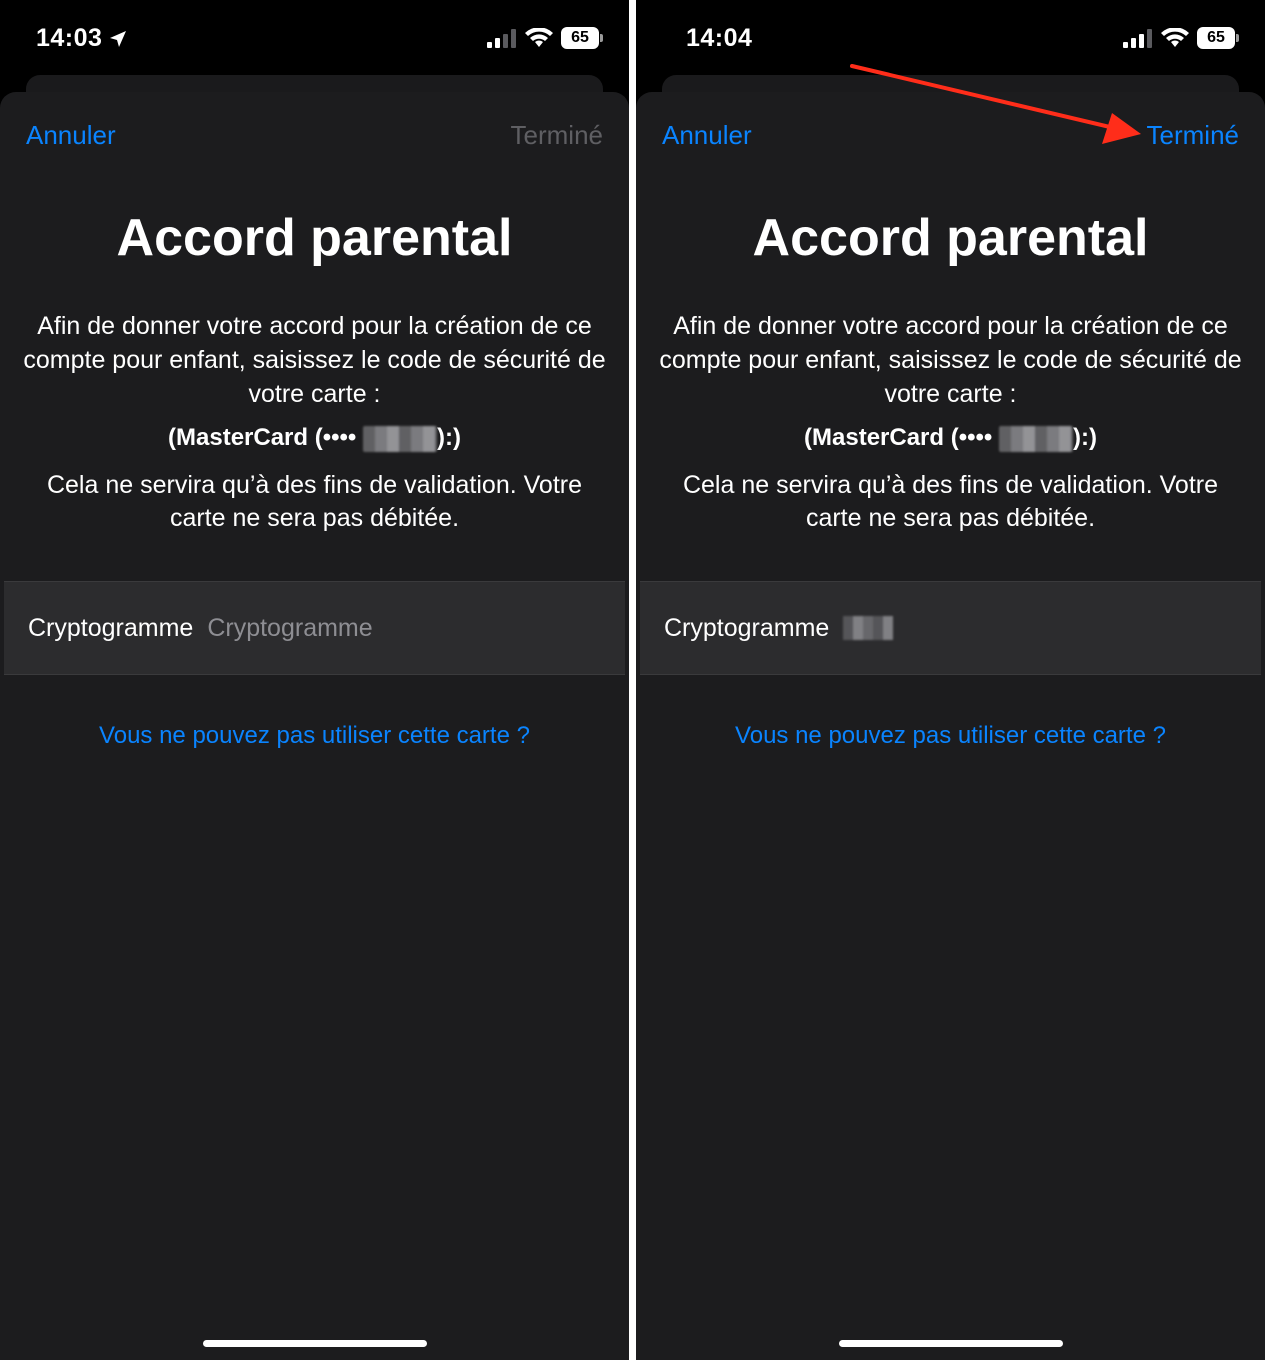 The height and width of the screenshot is (1360, 1265). I want to click on cvv-input, so click(337, 628).